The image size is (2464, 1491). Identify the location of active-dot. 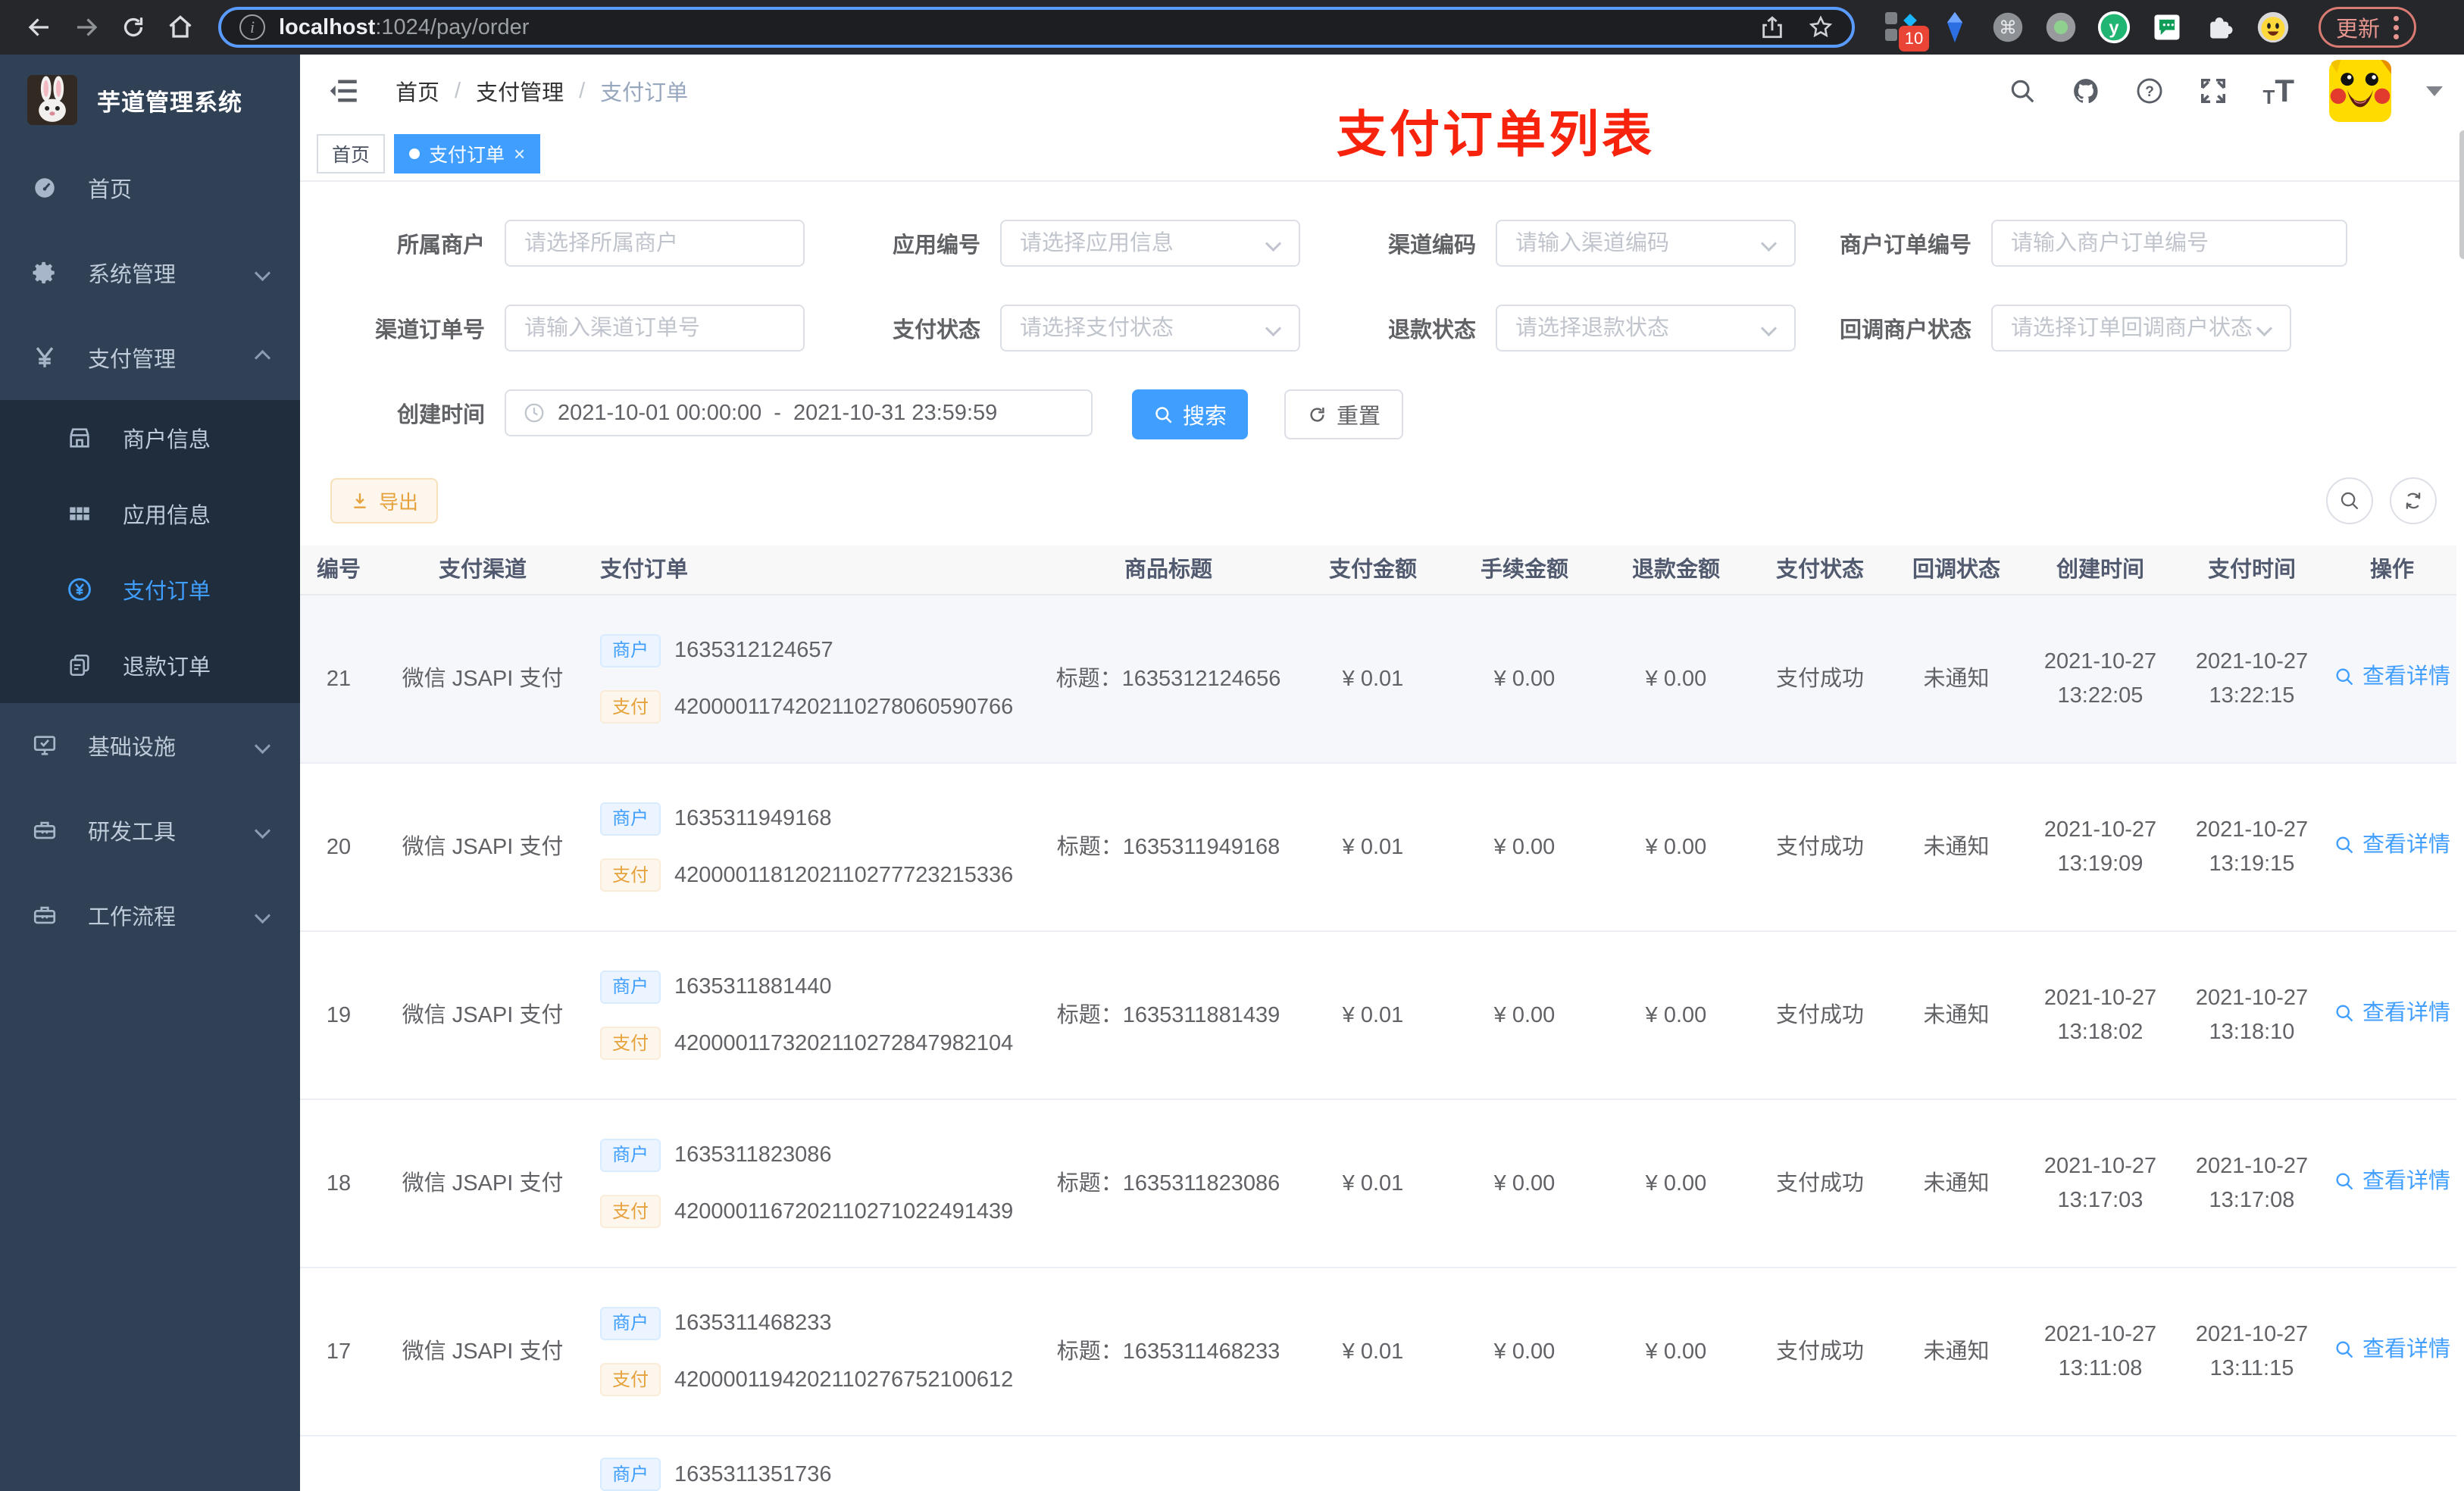
(415, 153).